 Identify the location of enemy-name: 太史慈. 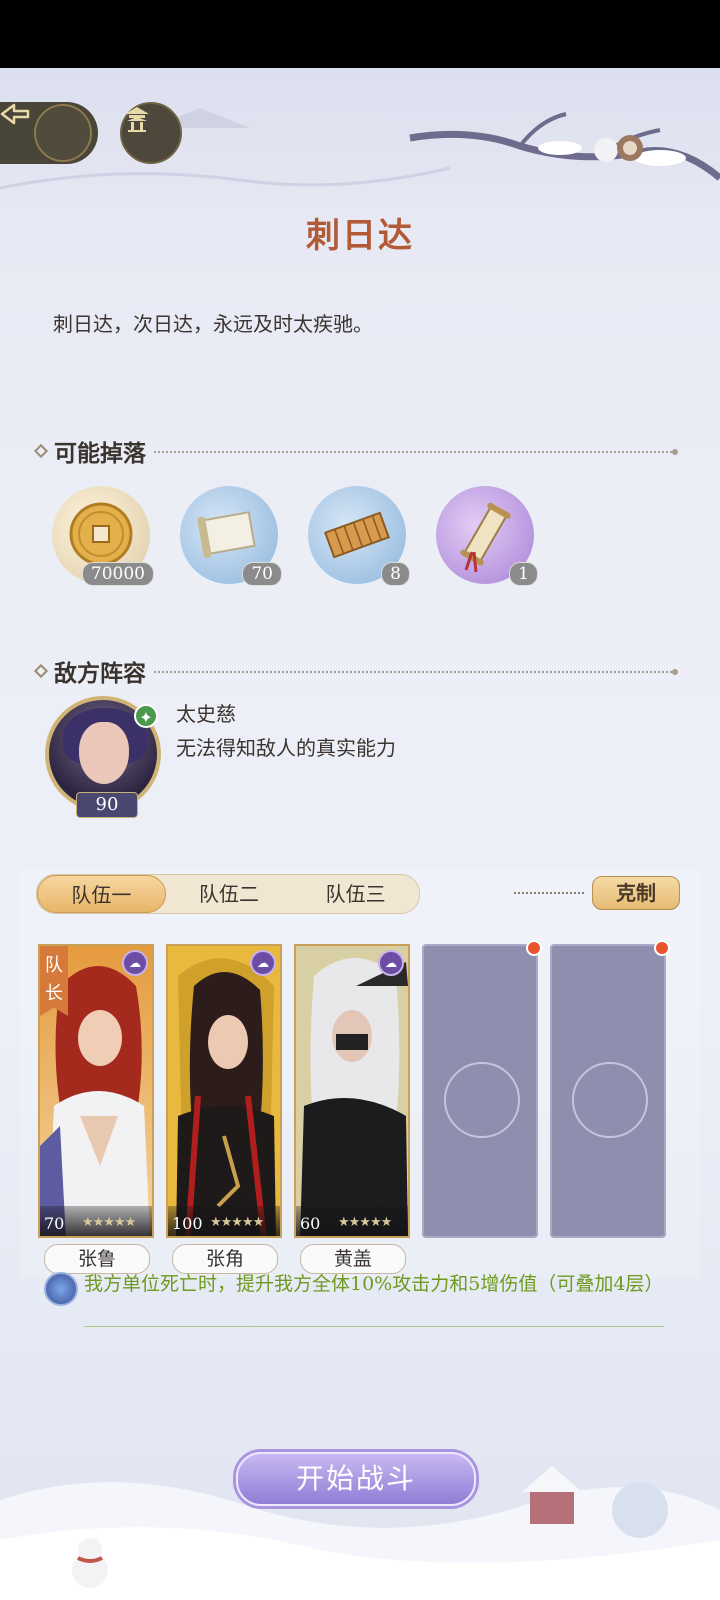
(206, 714).